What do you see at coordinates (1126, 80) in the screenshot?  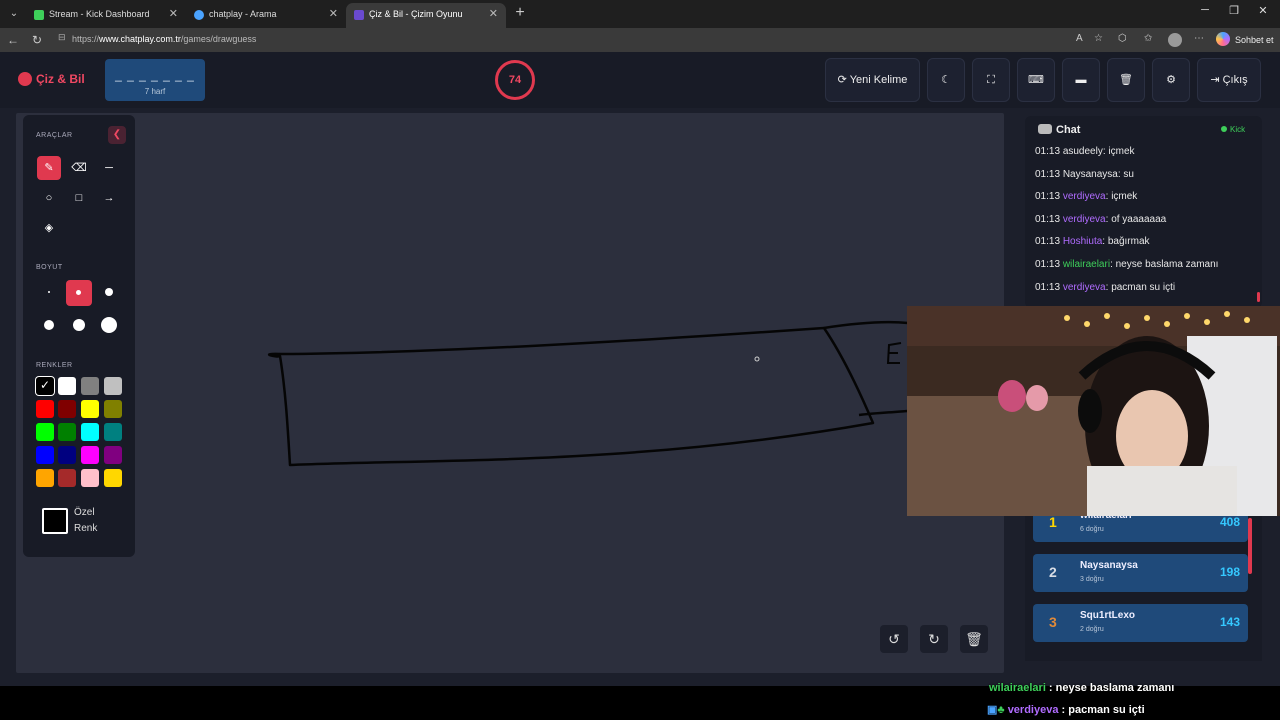 I see `clear-button: 🗑` at bounding box center [1126, 80].